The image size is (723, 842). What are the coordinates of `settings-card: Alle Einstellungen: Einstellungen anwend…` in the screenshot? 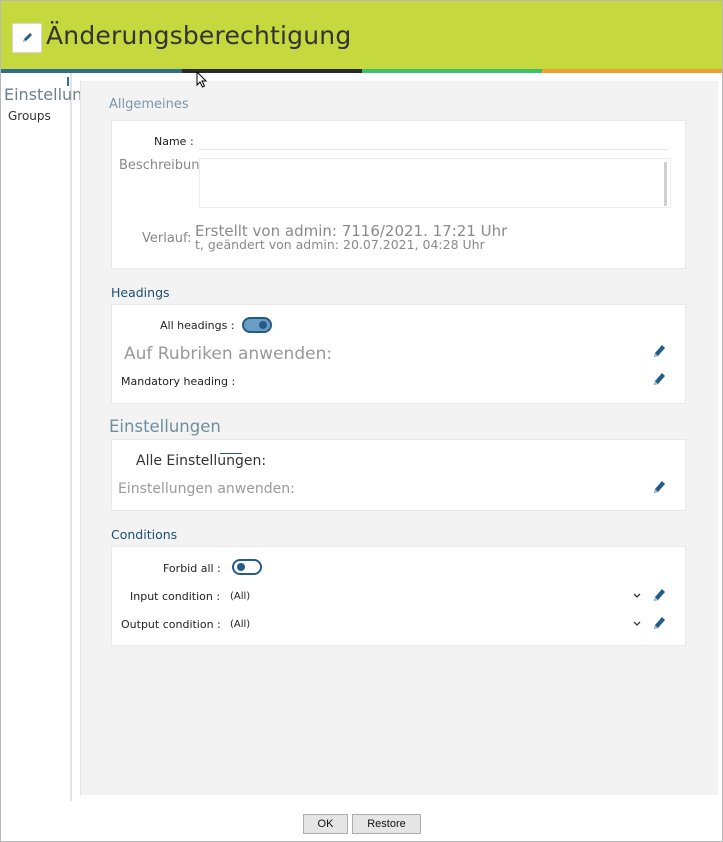 It's located at (398, 475).